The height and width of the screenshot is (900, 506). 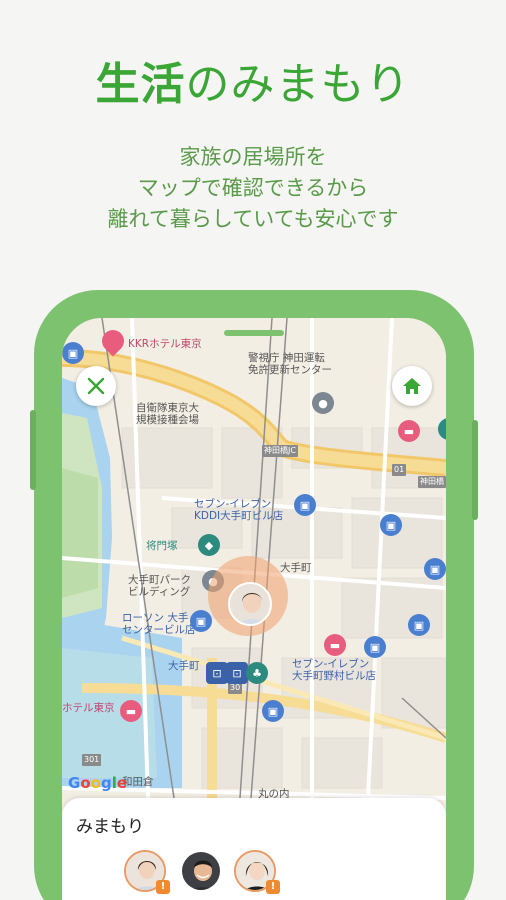 What do you see at coordinates (88, 708) in the screenshot?
I see `map-label-hotel-bottom: ホテル東京` at bounding box center [88, 708].